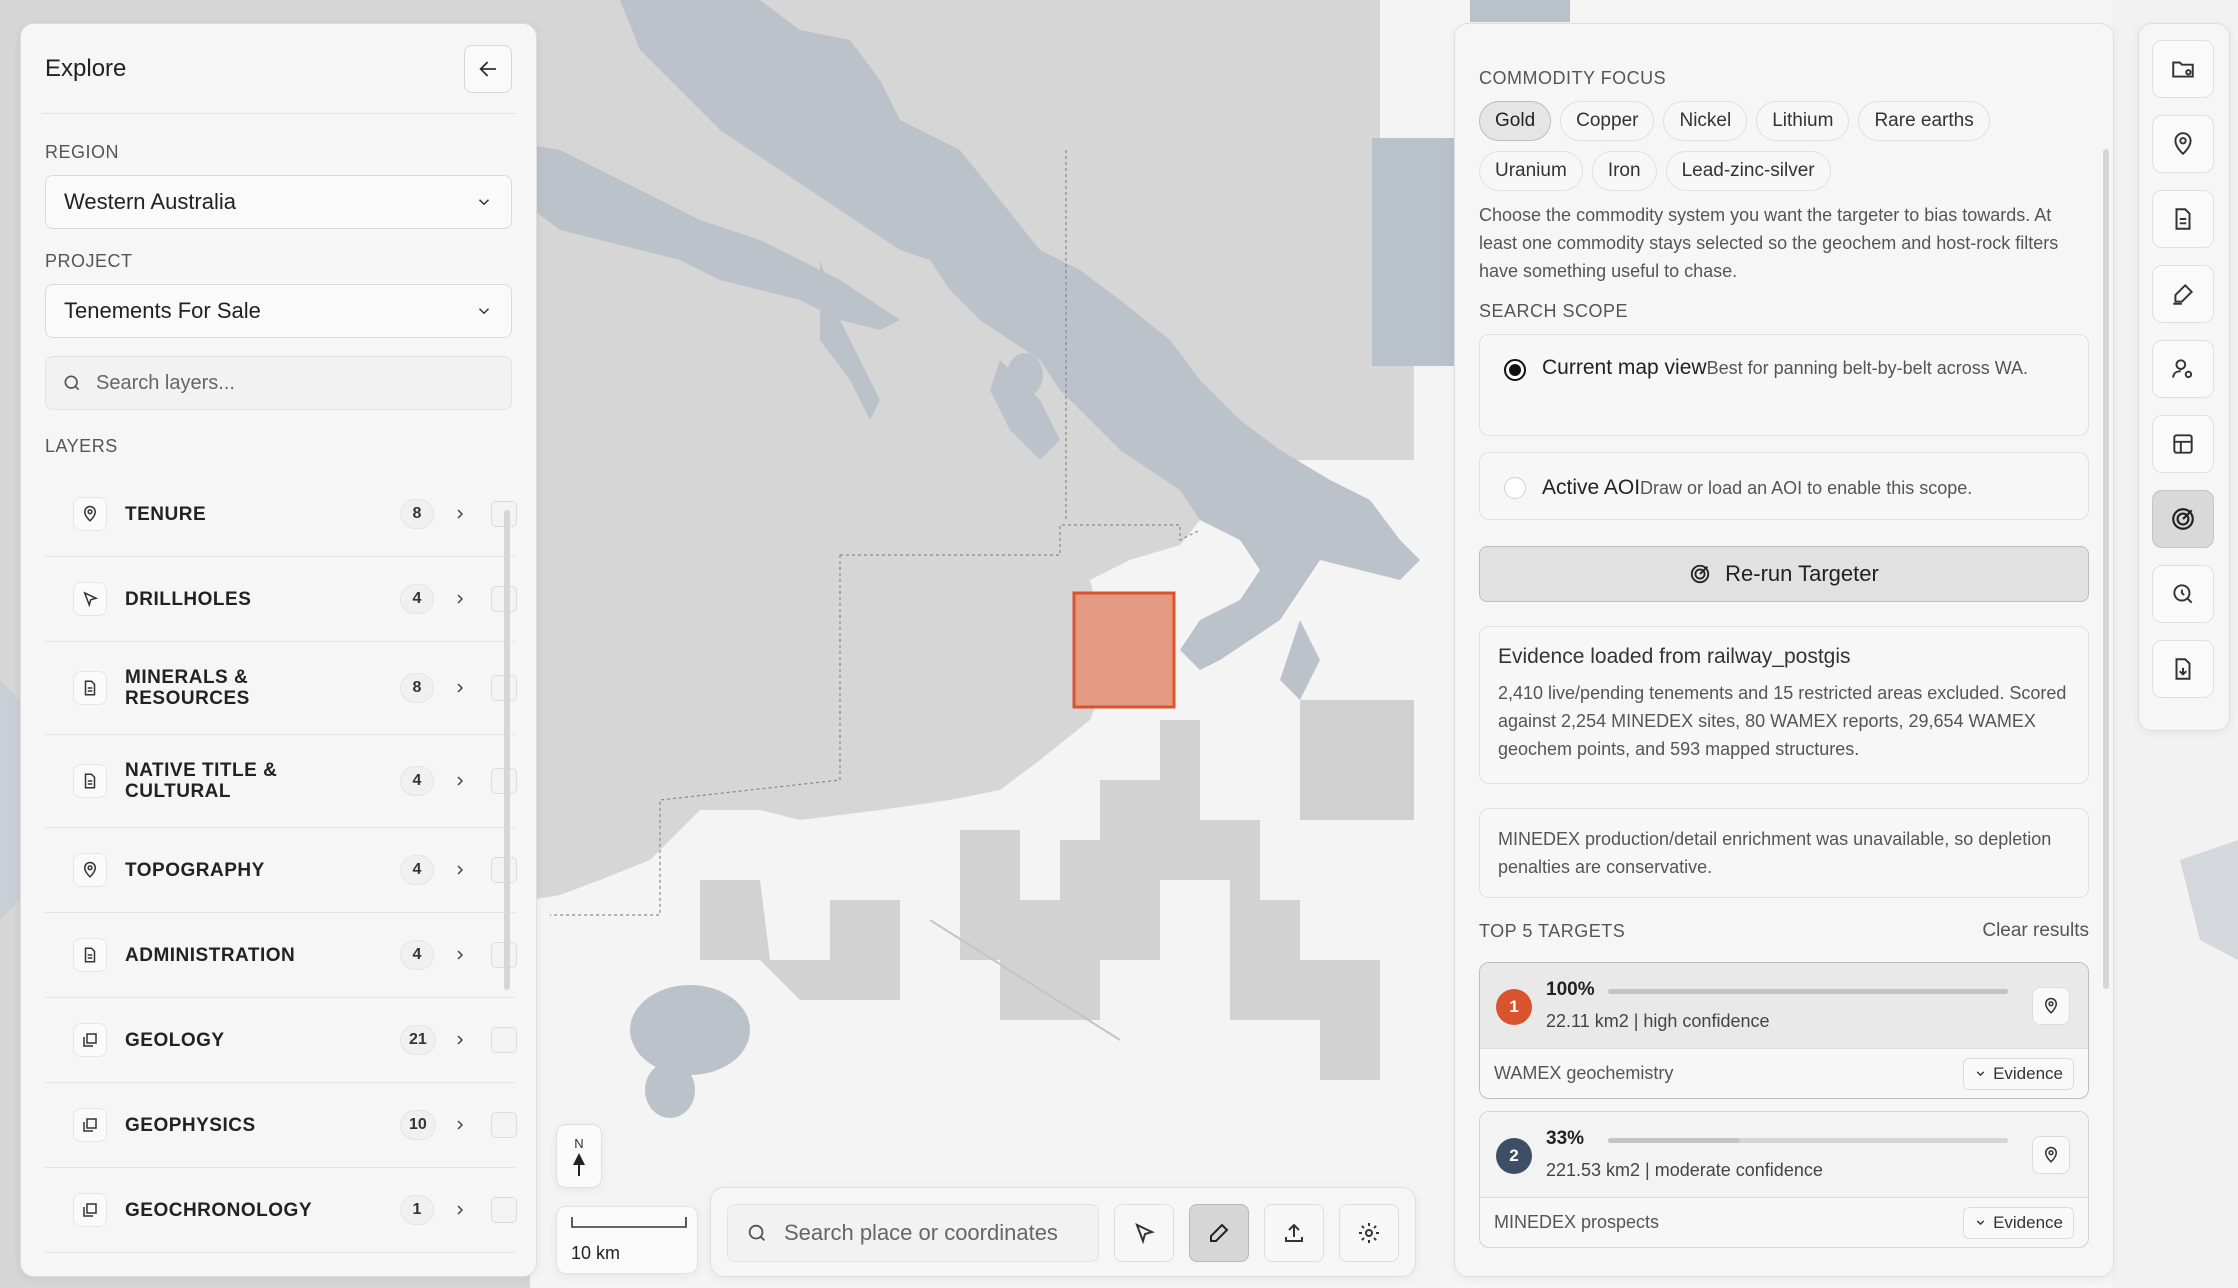 The width and height of the screenshot is (2238, 1288). I want to click on layer-row-geophysics: GEOPHYSICS 10, so click(281, 1125).